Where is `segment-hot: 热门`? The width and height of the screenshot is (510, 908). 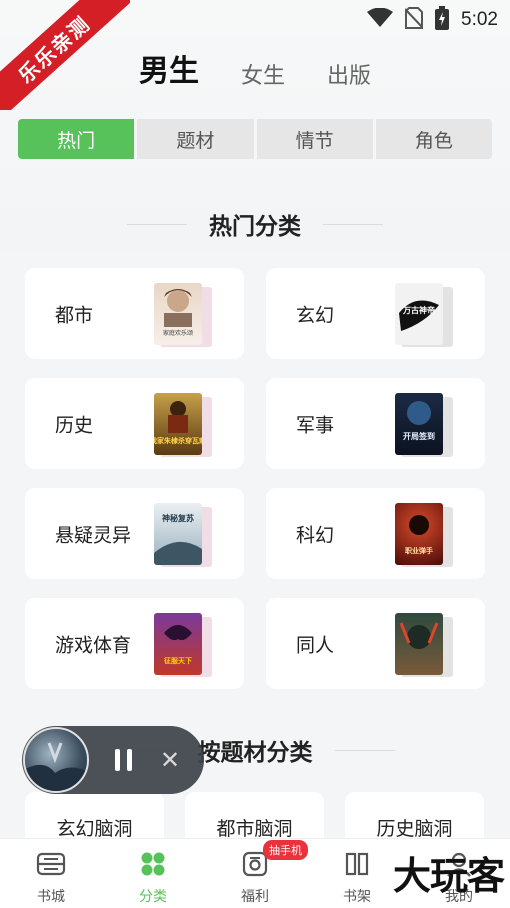 segment-hot: 热门 is located at coordinates (76, 139).